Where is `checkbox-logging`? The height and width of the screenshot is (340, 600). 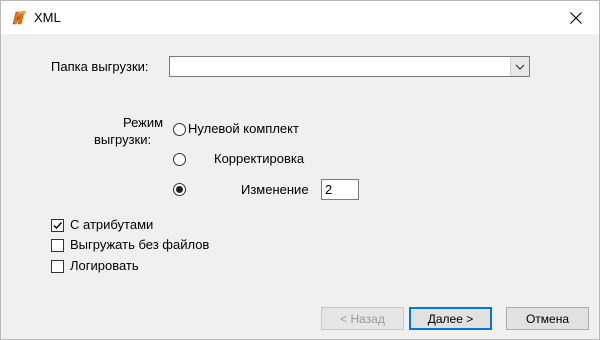
checkbox-logging is located at coordinates (57, 266).